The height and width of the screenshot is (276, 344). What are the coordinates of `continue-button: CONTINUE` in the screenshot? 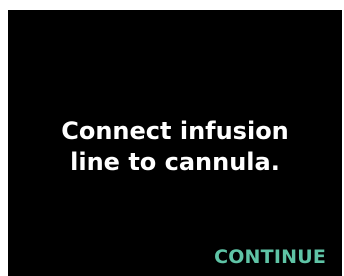 It's located at (270, 257).